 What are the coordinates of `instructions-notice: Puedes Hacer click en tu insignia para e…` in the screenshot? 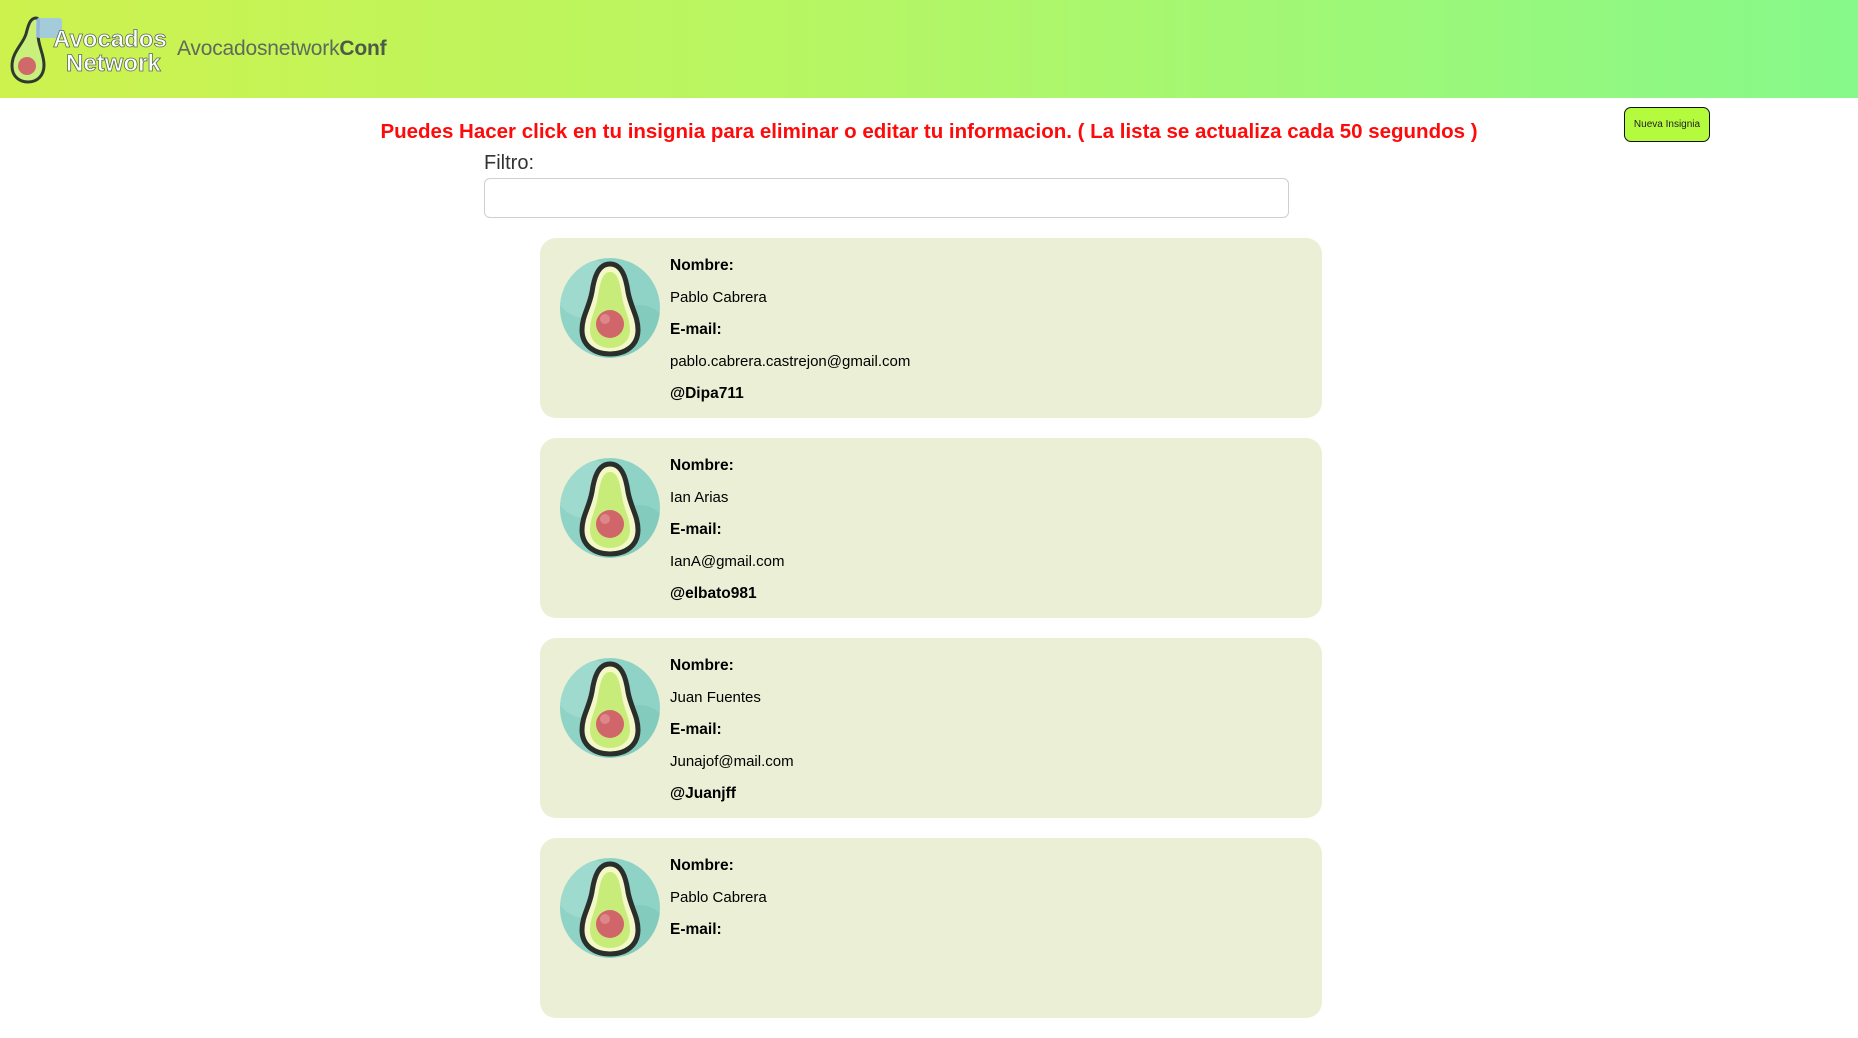 It's located at (929, 131).